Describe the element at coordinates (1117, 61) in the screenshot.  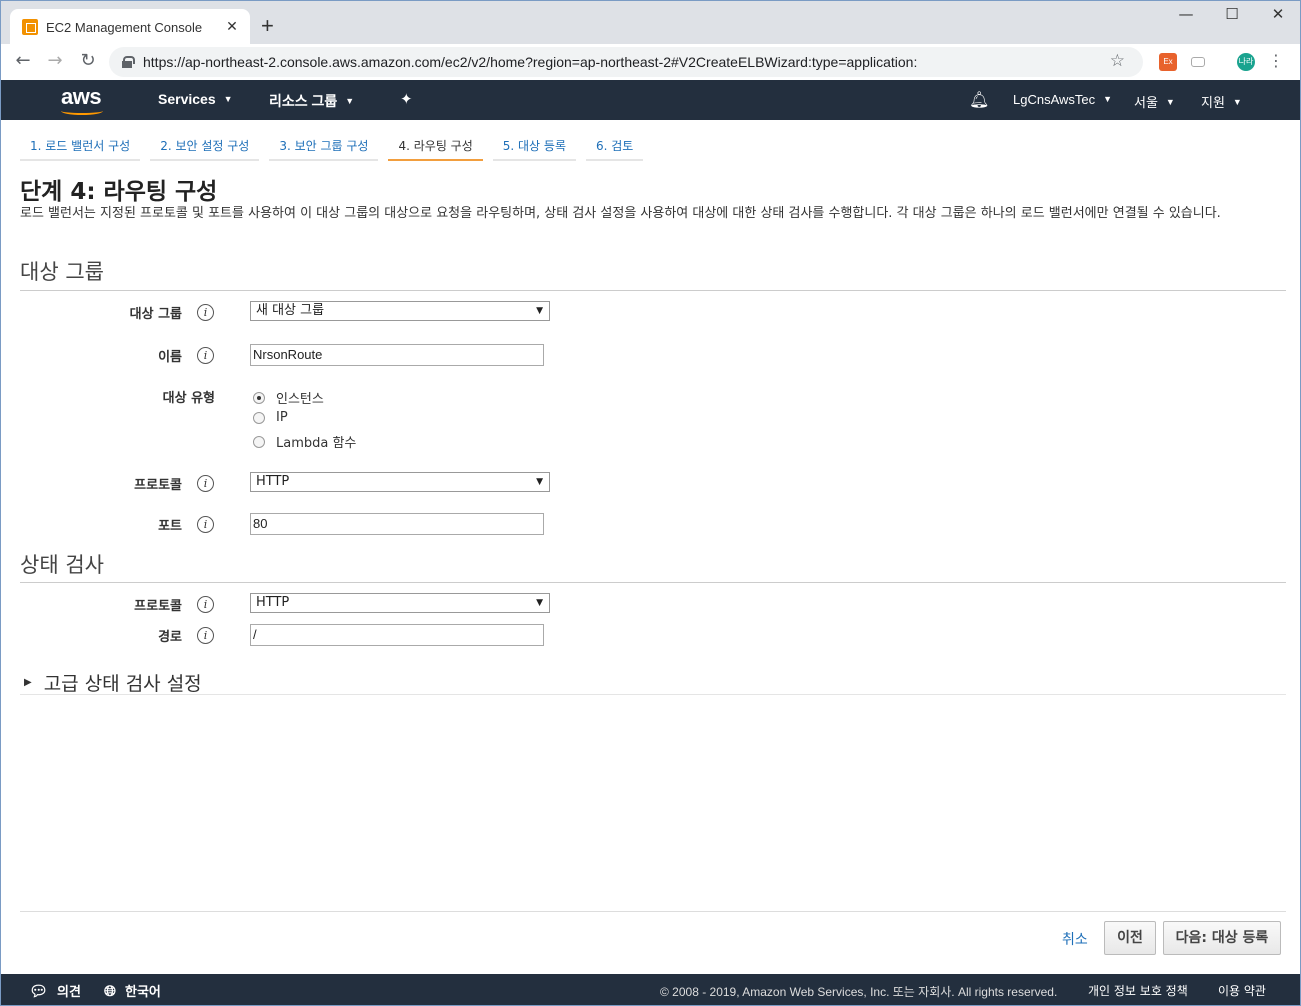
I see `bookmark-star-icon: ☆` at that location.